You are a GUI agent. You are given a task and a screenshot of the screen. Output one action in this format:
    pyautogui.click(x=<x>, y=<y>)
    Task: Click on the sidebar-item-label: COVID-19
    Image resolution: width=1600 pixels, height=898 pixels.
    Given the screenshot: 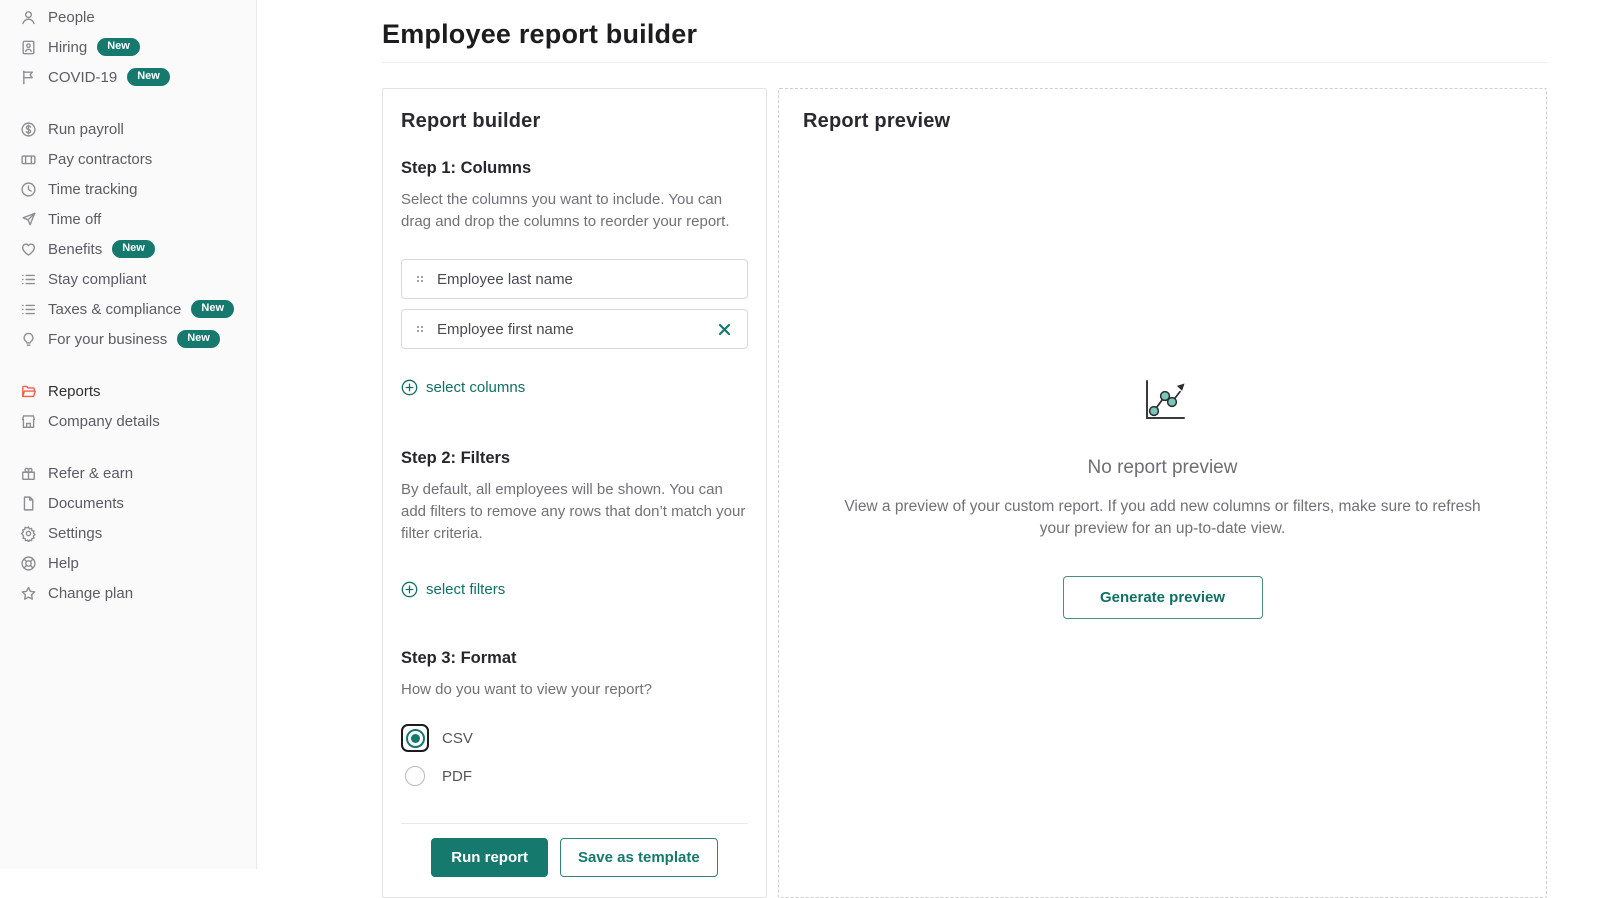 What is the action you would take?
    pyautogui.click(x=82, y=77)
    